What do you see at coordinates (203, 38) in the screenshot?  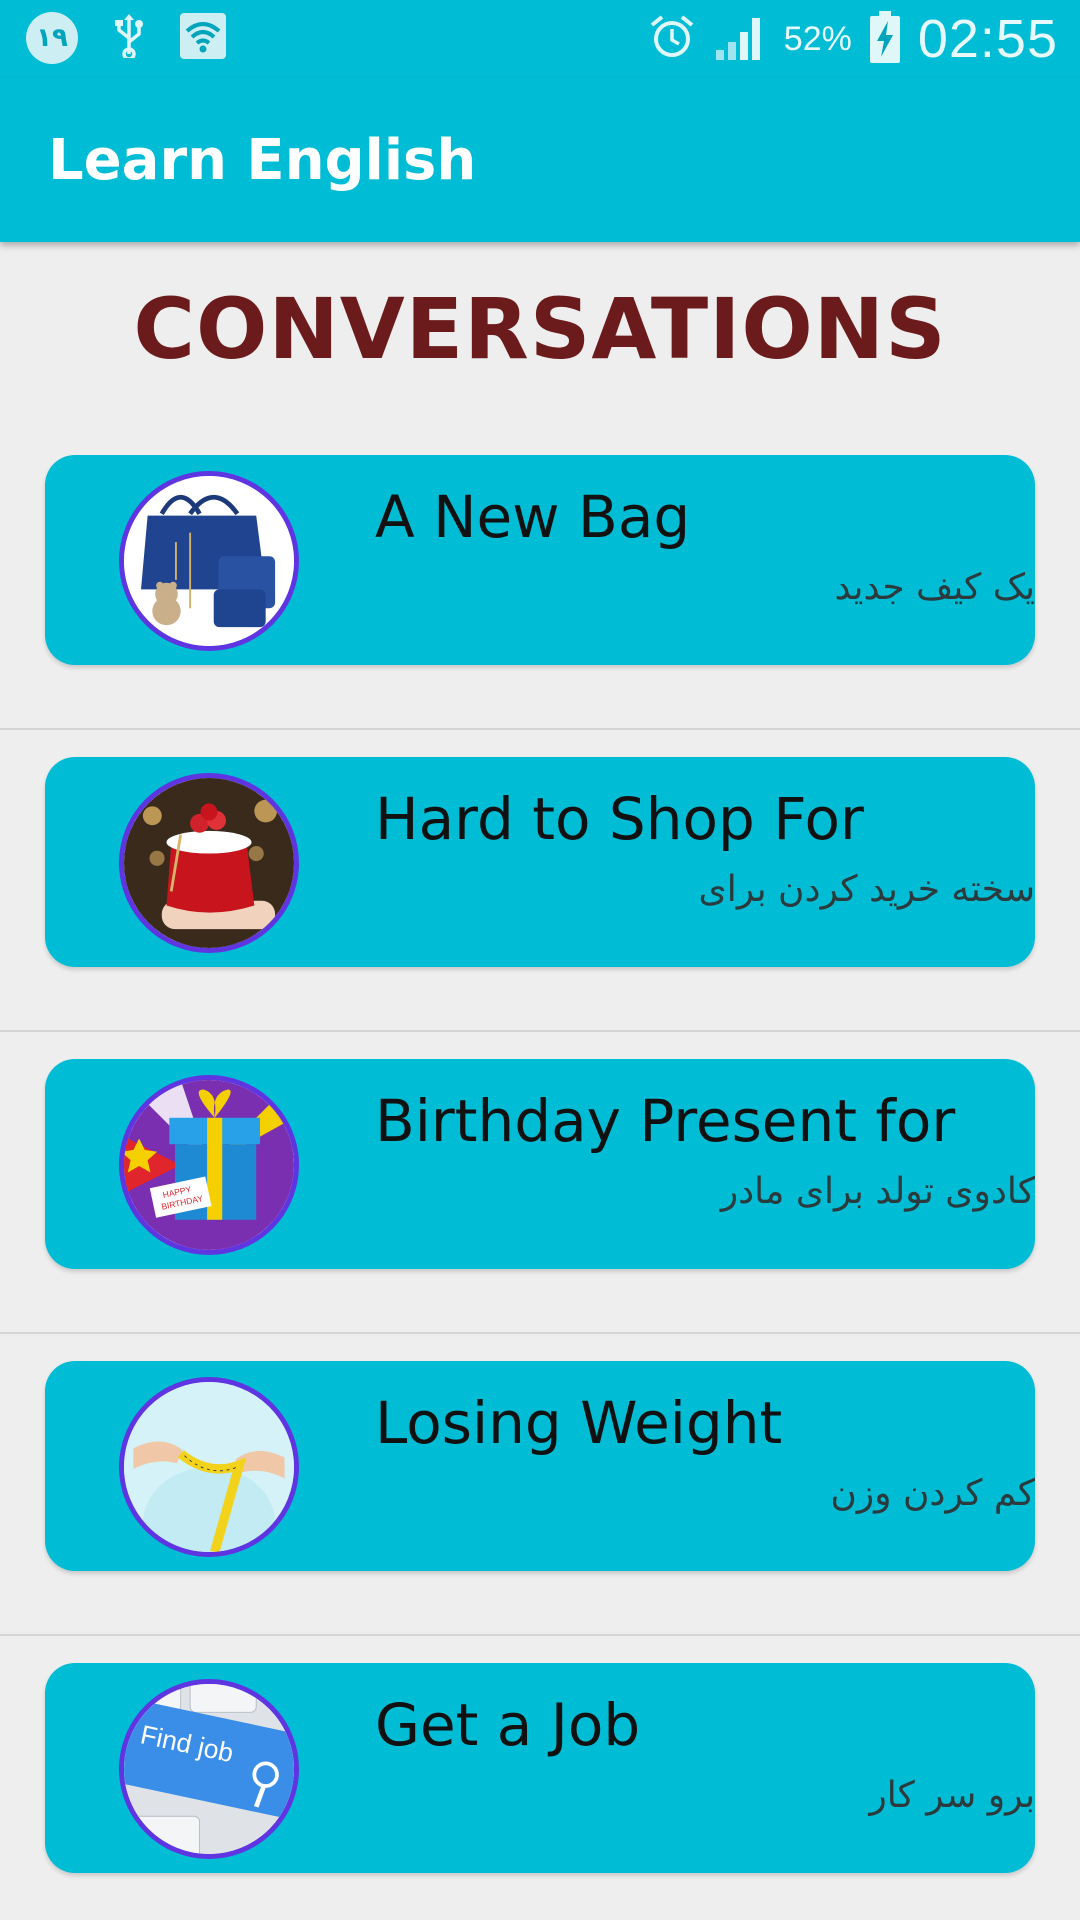 I see `wifi-icon` at bounding box center [203, 38].